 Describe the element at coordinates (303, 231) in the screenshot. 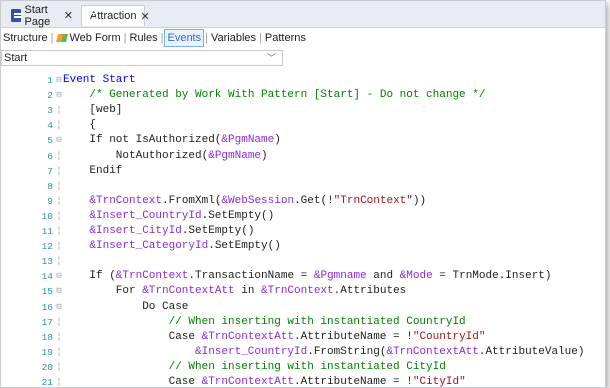

I see `code-line: 11 ¦ &Insert_CityId.SetEmpty()` at that location.